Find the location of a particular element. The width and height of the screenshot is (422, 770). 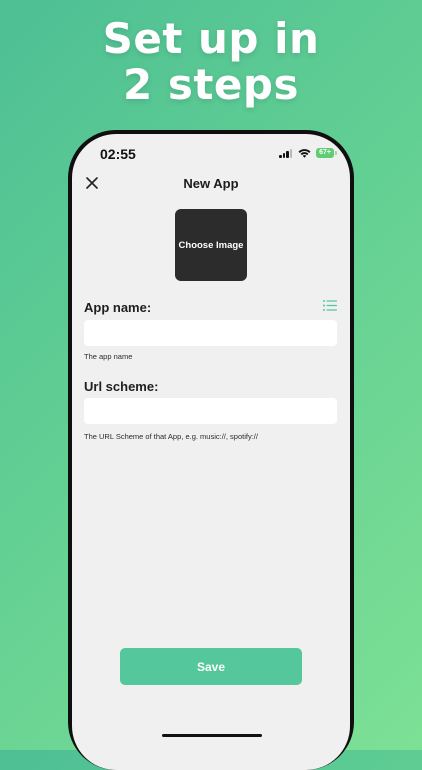

home-indicator is located at coordinates (212, 735).